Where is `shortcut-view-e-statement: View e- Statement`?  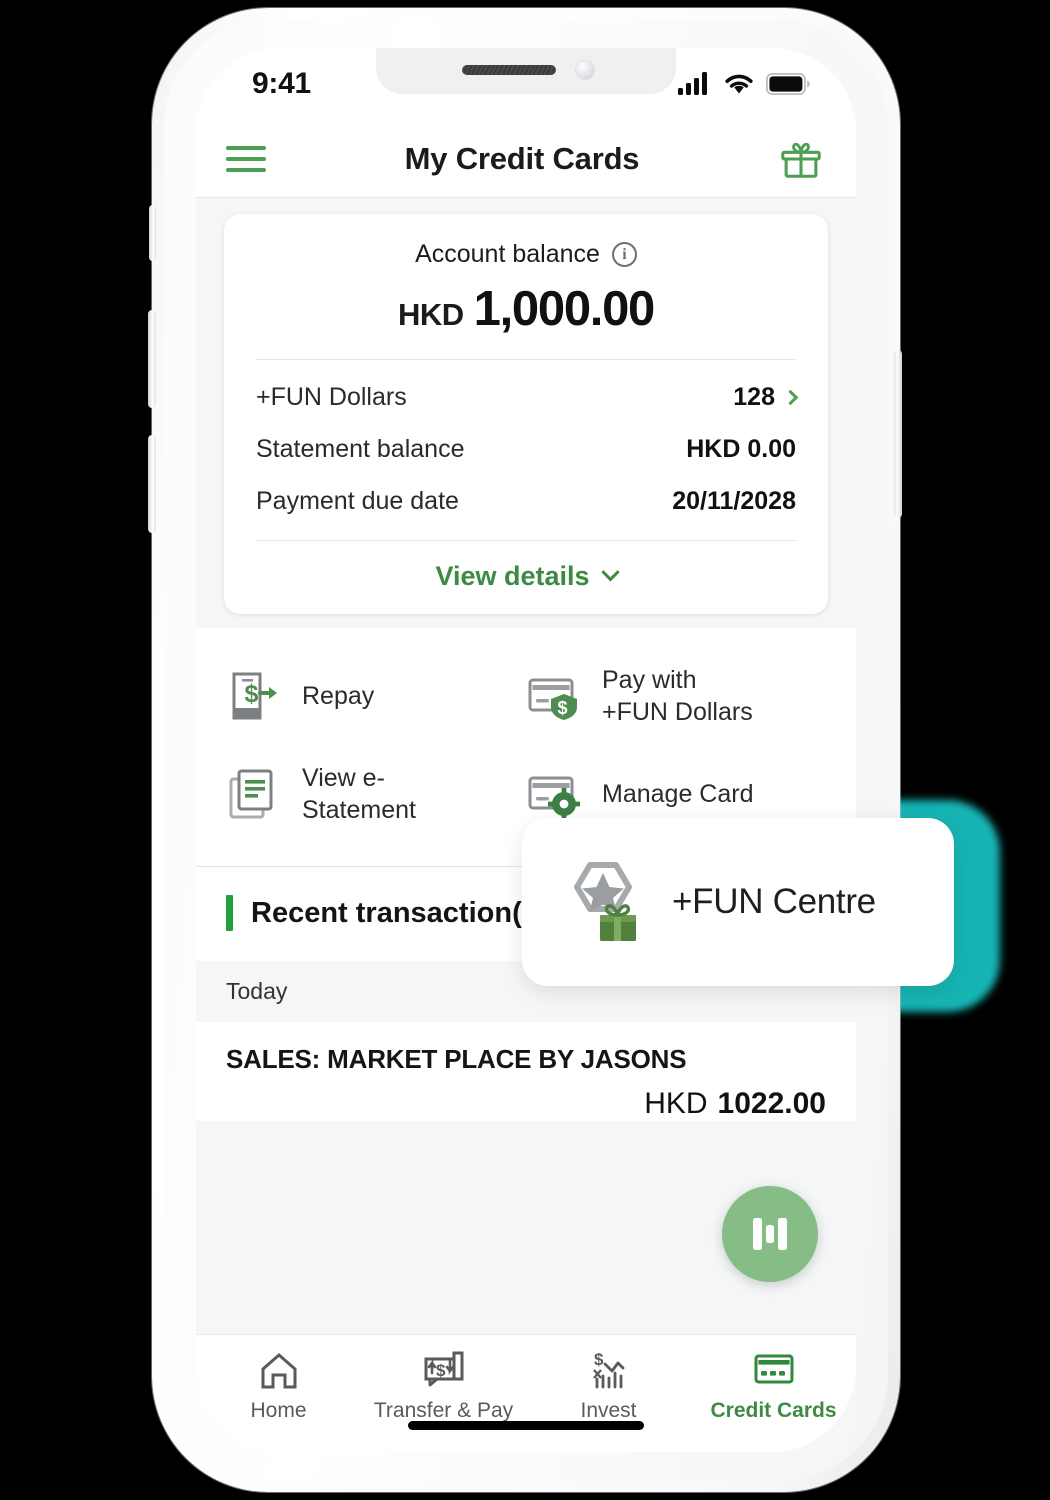
shortcut-view-e-statement: View e- Statement is located at coordinates (376, 794).